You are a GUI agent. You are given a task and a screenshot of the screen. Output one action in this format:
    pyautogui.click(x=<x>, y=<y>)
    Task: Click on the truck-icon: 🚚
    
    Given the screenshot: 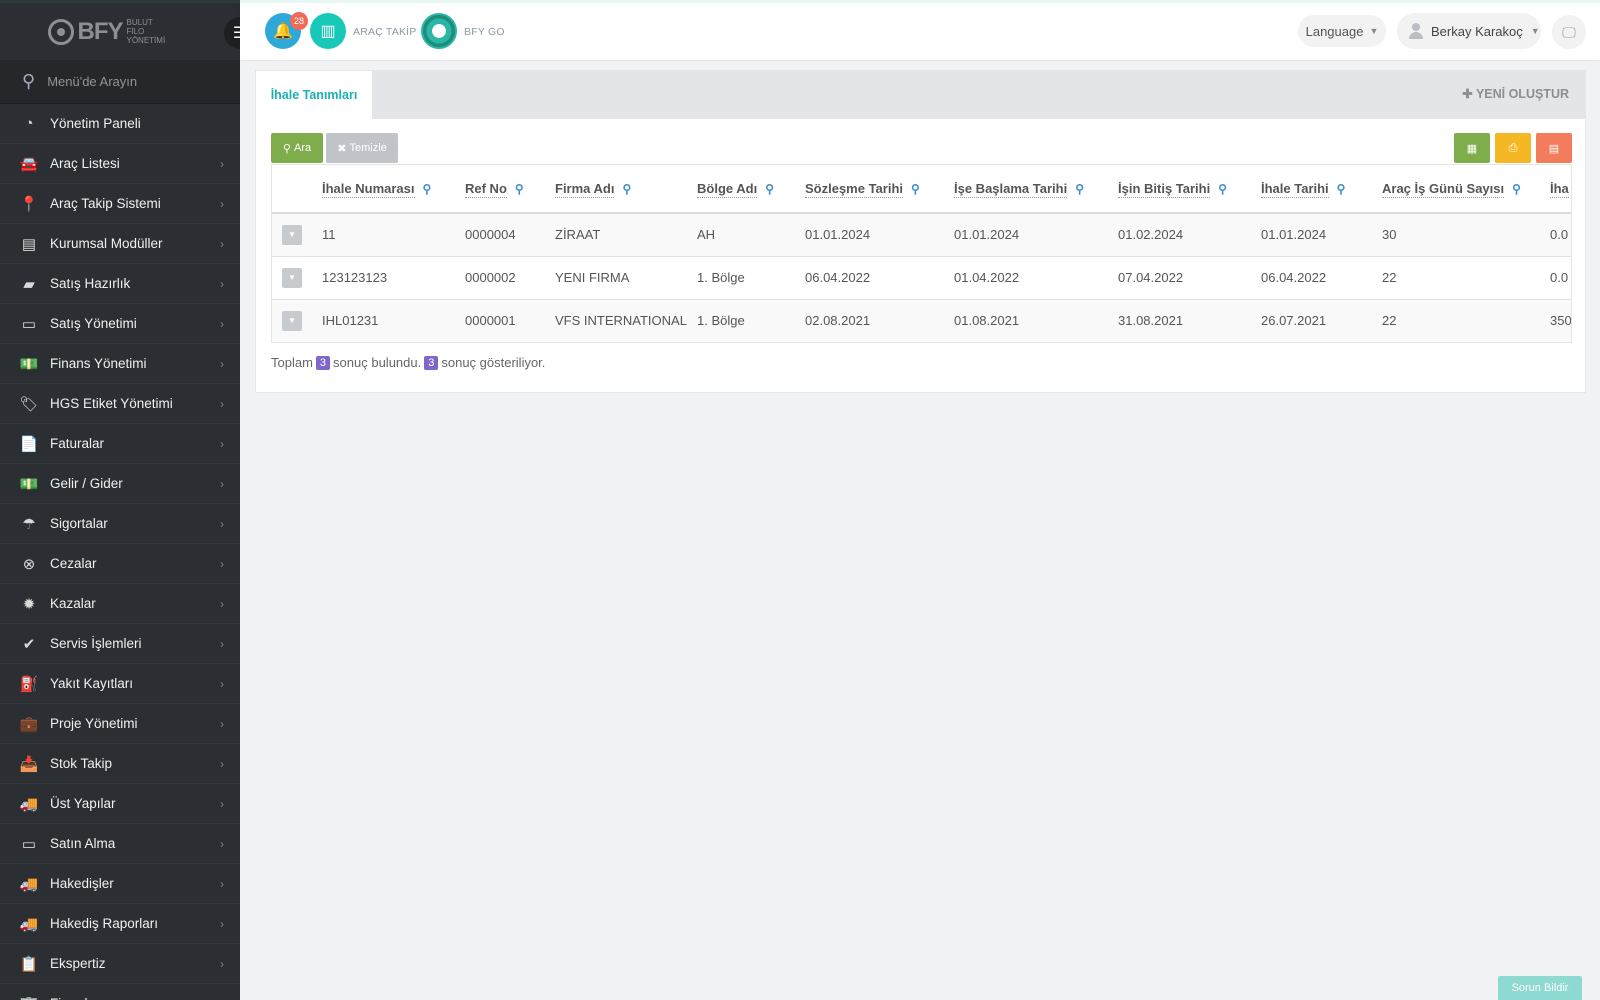 What is the action you would take?
    pyautogui.click(x=29, y=804)
    